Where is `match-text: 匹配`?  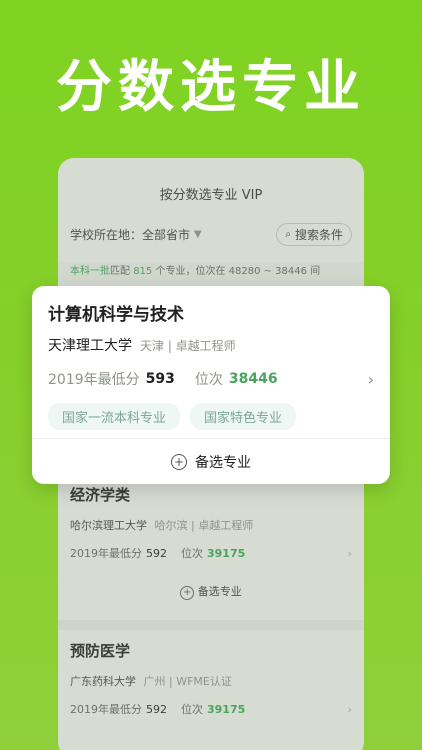 match-text: 匹配 is located at coordinates (120, 271).